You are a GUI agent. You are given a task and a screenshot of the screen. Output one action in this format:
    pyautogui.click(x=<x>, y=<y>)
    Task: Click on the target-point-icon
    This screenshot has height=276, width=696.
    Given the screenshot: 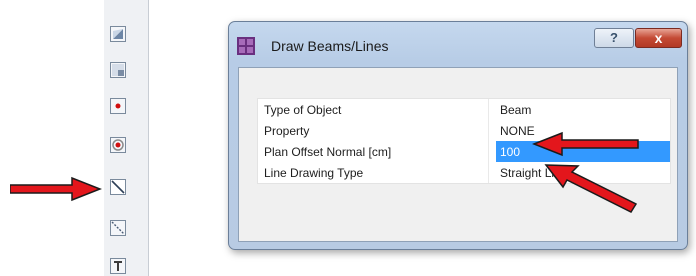 What is the action you would take?
    pyautogui.click(x=118, y=145)
    